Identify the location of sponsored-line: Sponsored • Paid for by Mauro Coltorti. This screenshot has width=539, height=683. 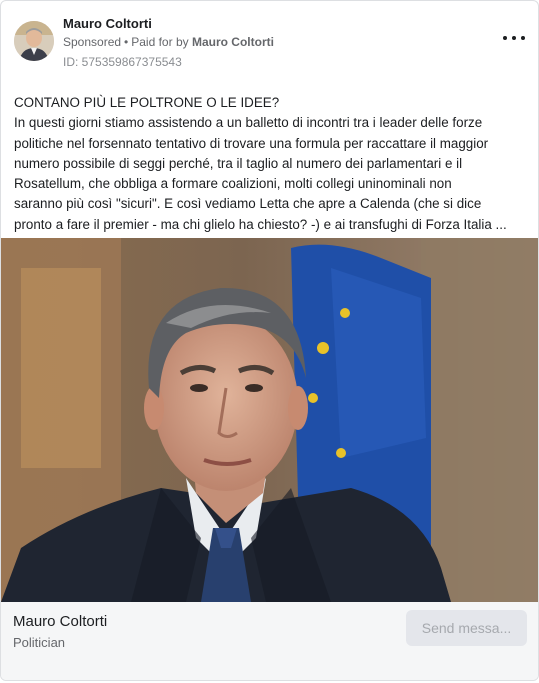
(168, 42).